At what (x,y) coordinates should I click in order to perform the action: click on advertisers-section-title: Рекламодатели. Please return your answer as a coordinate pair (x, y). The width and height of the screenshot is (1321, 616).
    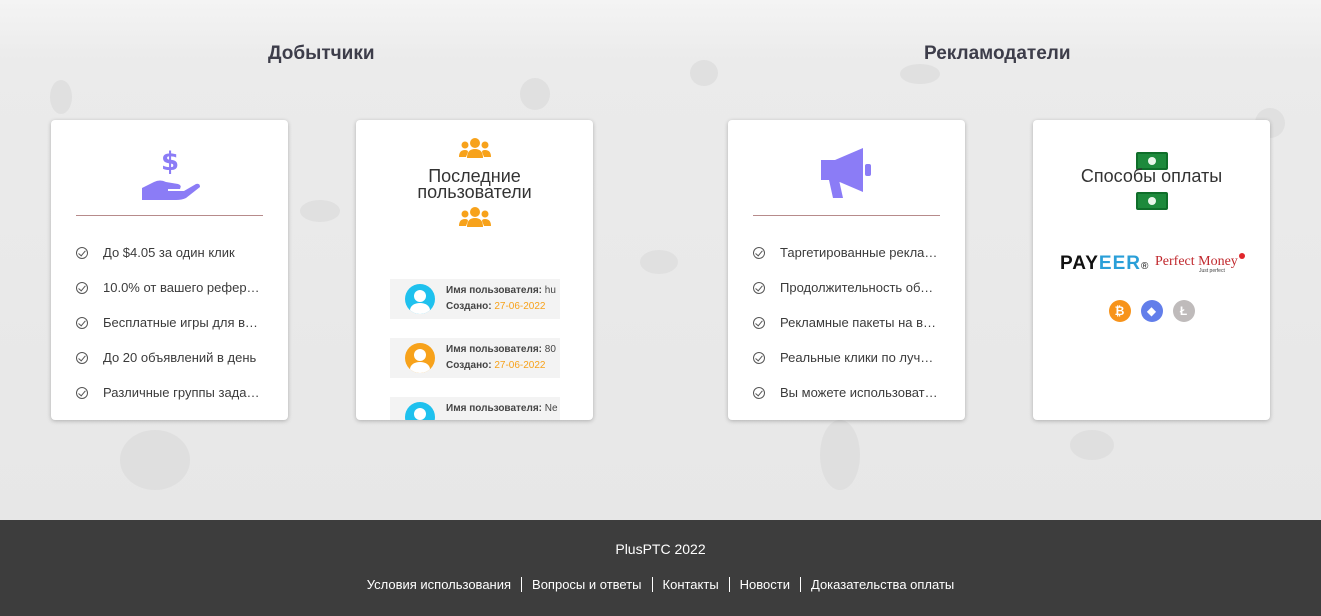
    Looking at the image, I should click on (997, 53).